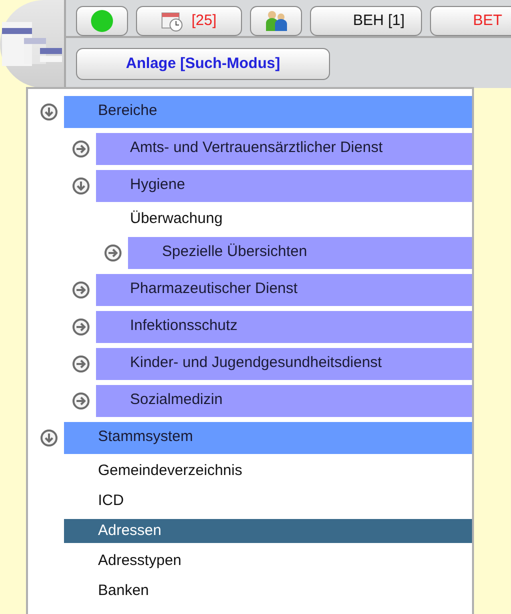 This screenshot has height=614, width=511. What do you see at coordinates (366, 21) in the screenshot?
I see `toolbar-button: BEH [1]` at bounding box center [366, 21].